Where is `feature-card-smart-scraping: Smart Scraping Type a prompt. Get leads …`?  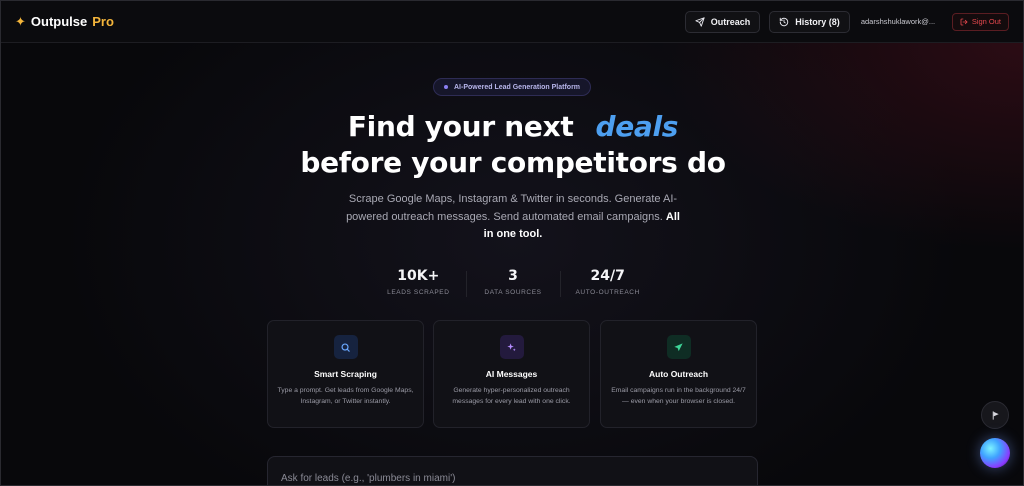 feature-card-smart-scraping: Smart Scraping Type a prompt. Get leads … is located at coordinates (345, 374).